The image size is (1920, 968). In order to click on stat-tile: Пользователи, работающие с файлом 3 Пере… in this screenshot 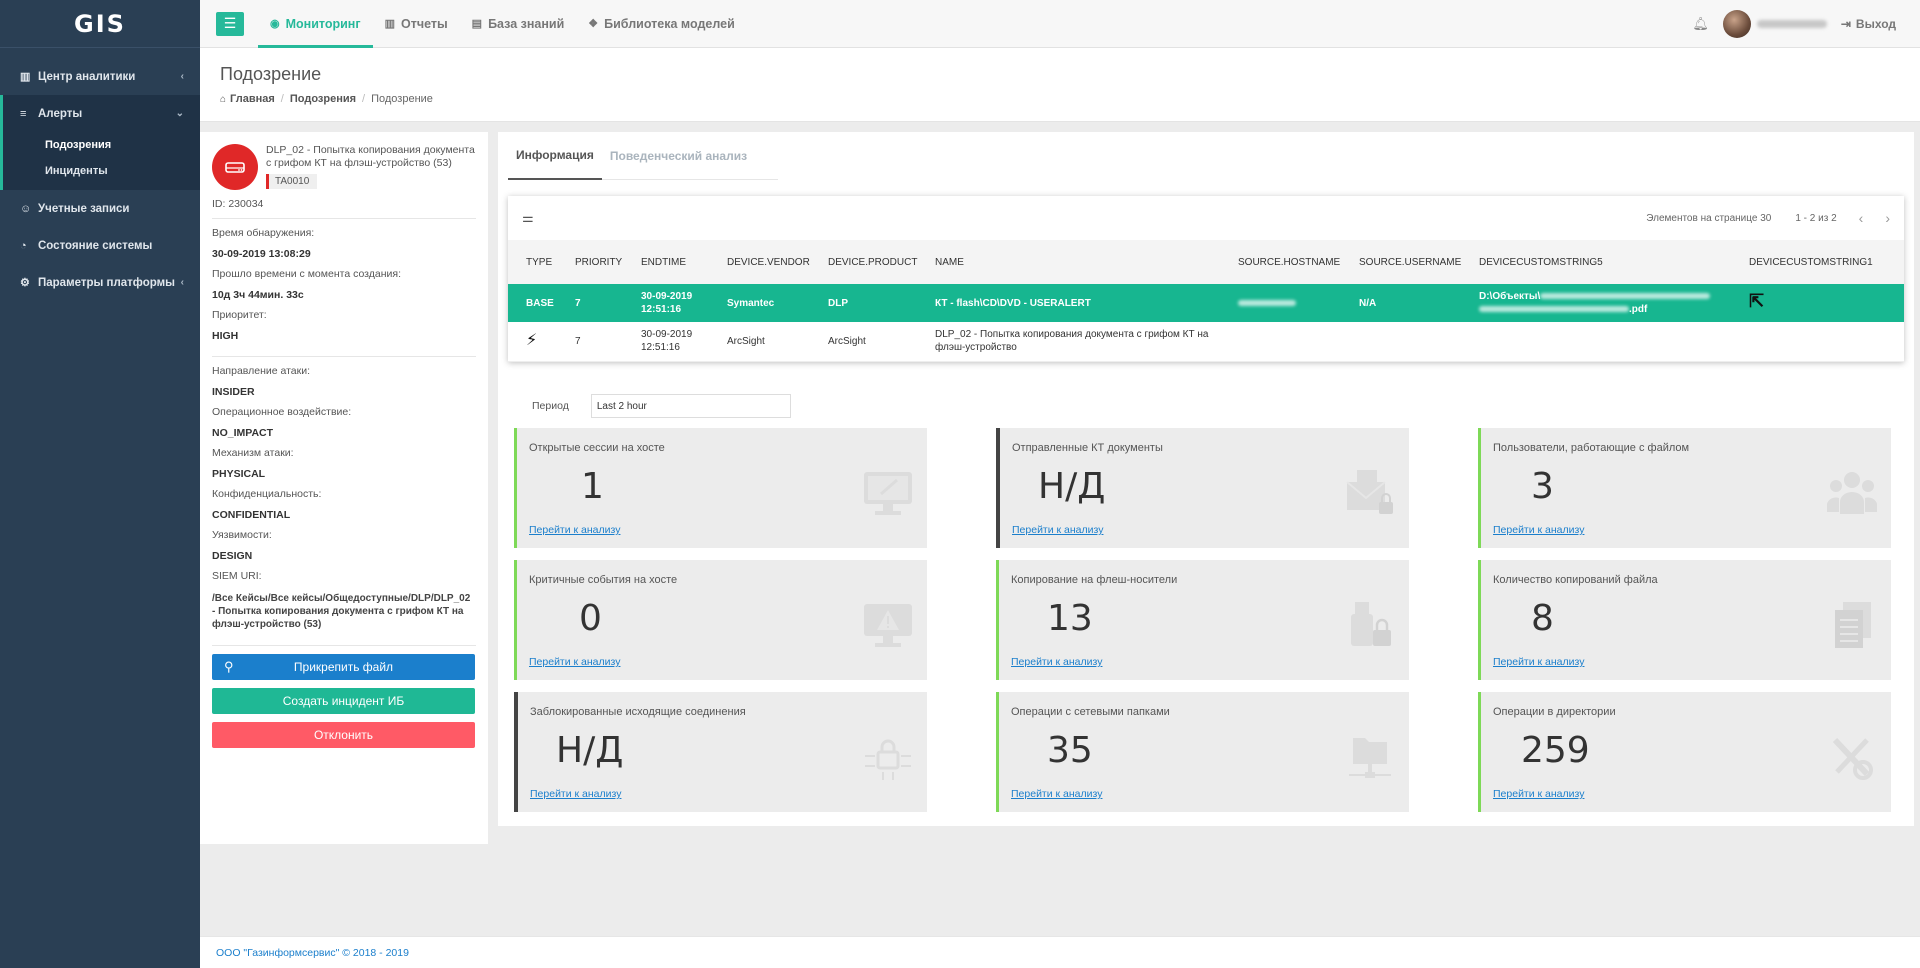, I will do `click(1684, 488)`.